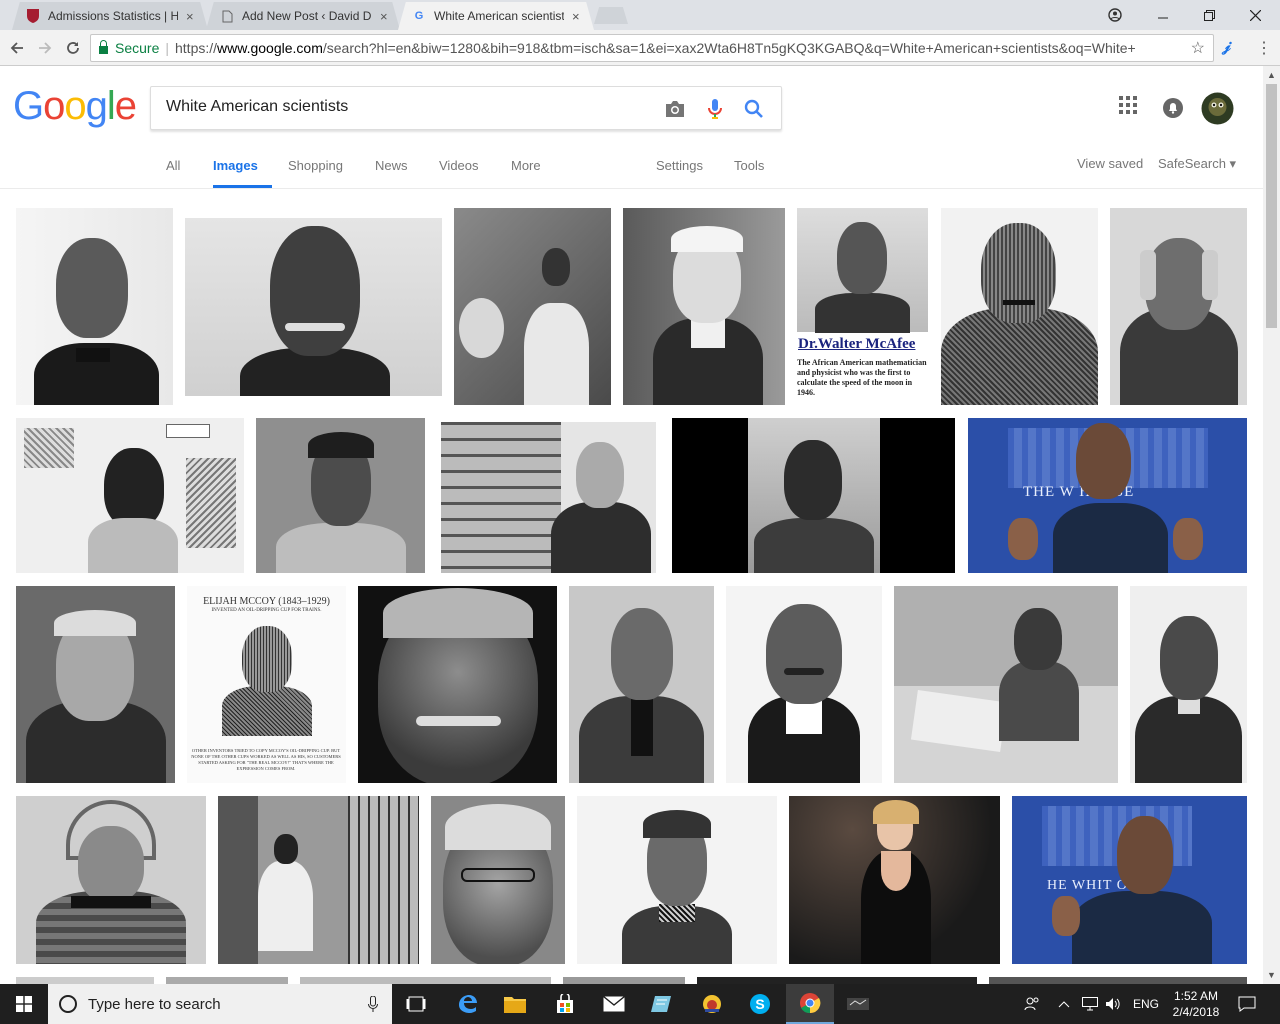 This screenshot has width=1280, height=1024. I want to click on tab-shopping: Shopping, so click(315, 173).